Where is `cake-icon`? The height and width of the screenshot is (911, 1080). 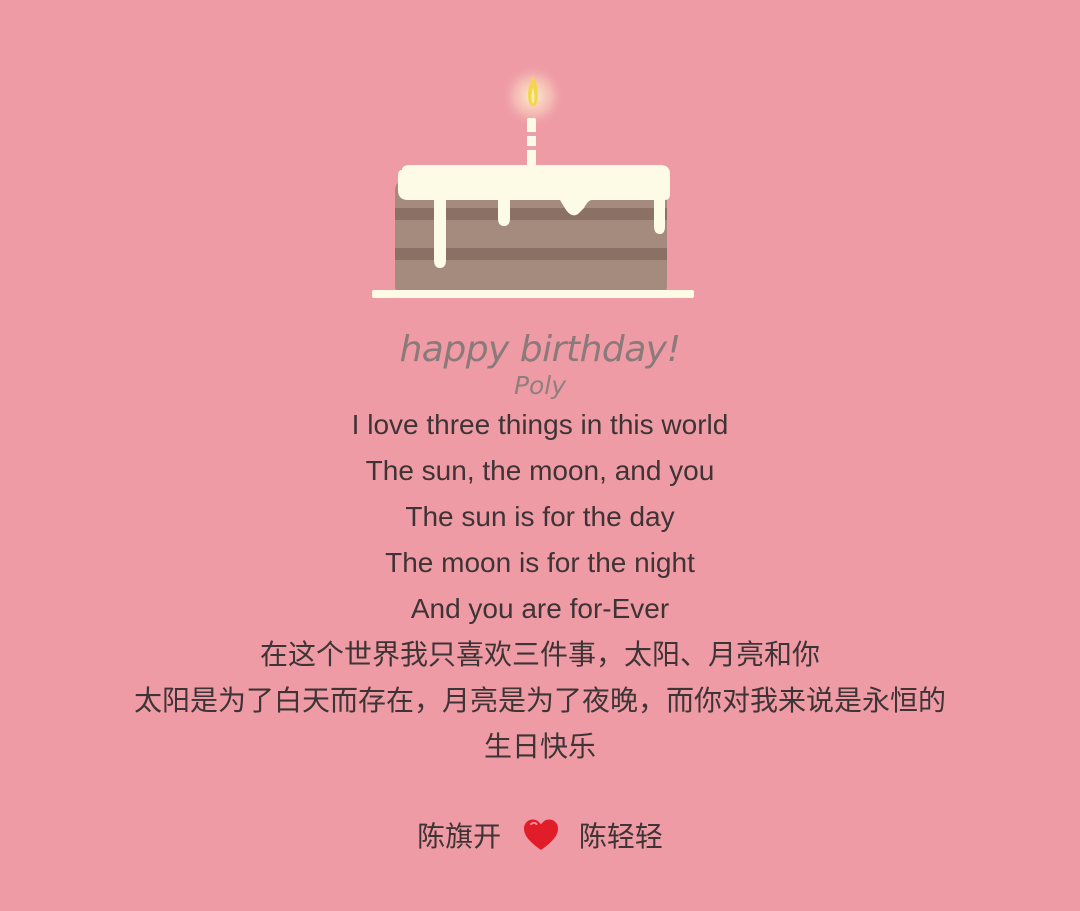
cake-icon is located at coordinates (533, 181).